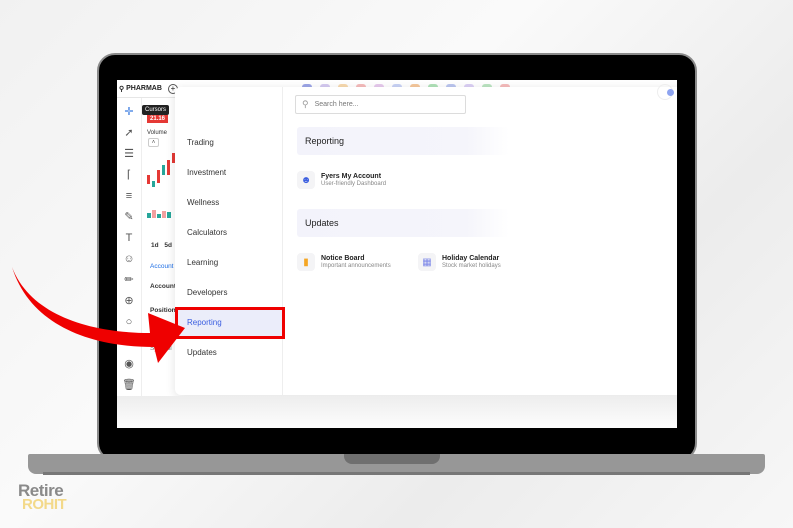 This screenshot has width=793, height=528. Describe the element at coordinates (343, 258) in the screenshot. I see `card-title: Notice Board` at that location.